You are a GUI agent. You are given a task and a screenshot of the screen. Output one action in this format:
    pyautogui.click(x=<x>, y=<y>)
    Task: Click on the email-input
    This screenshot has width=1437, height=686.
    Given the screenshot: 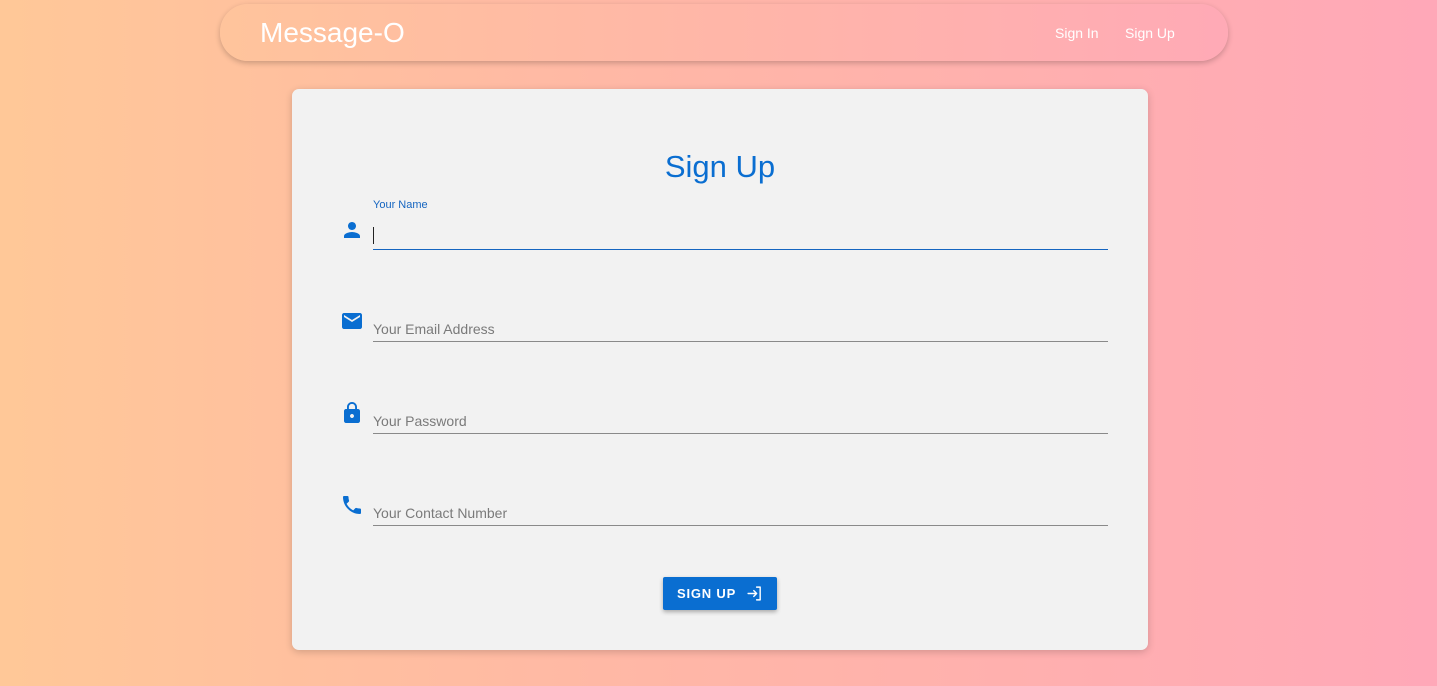 What is the action you would take?
    pyautogui.click(x=740, y=328)
    